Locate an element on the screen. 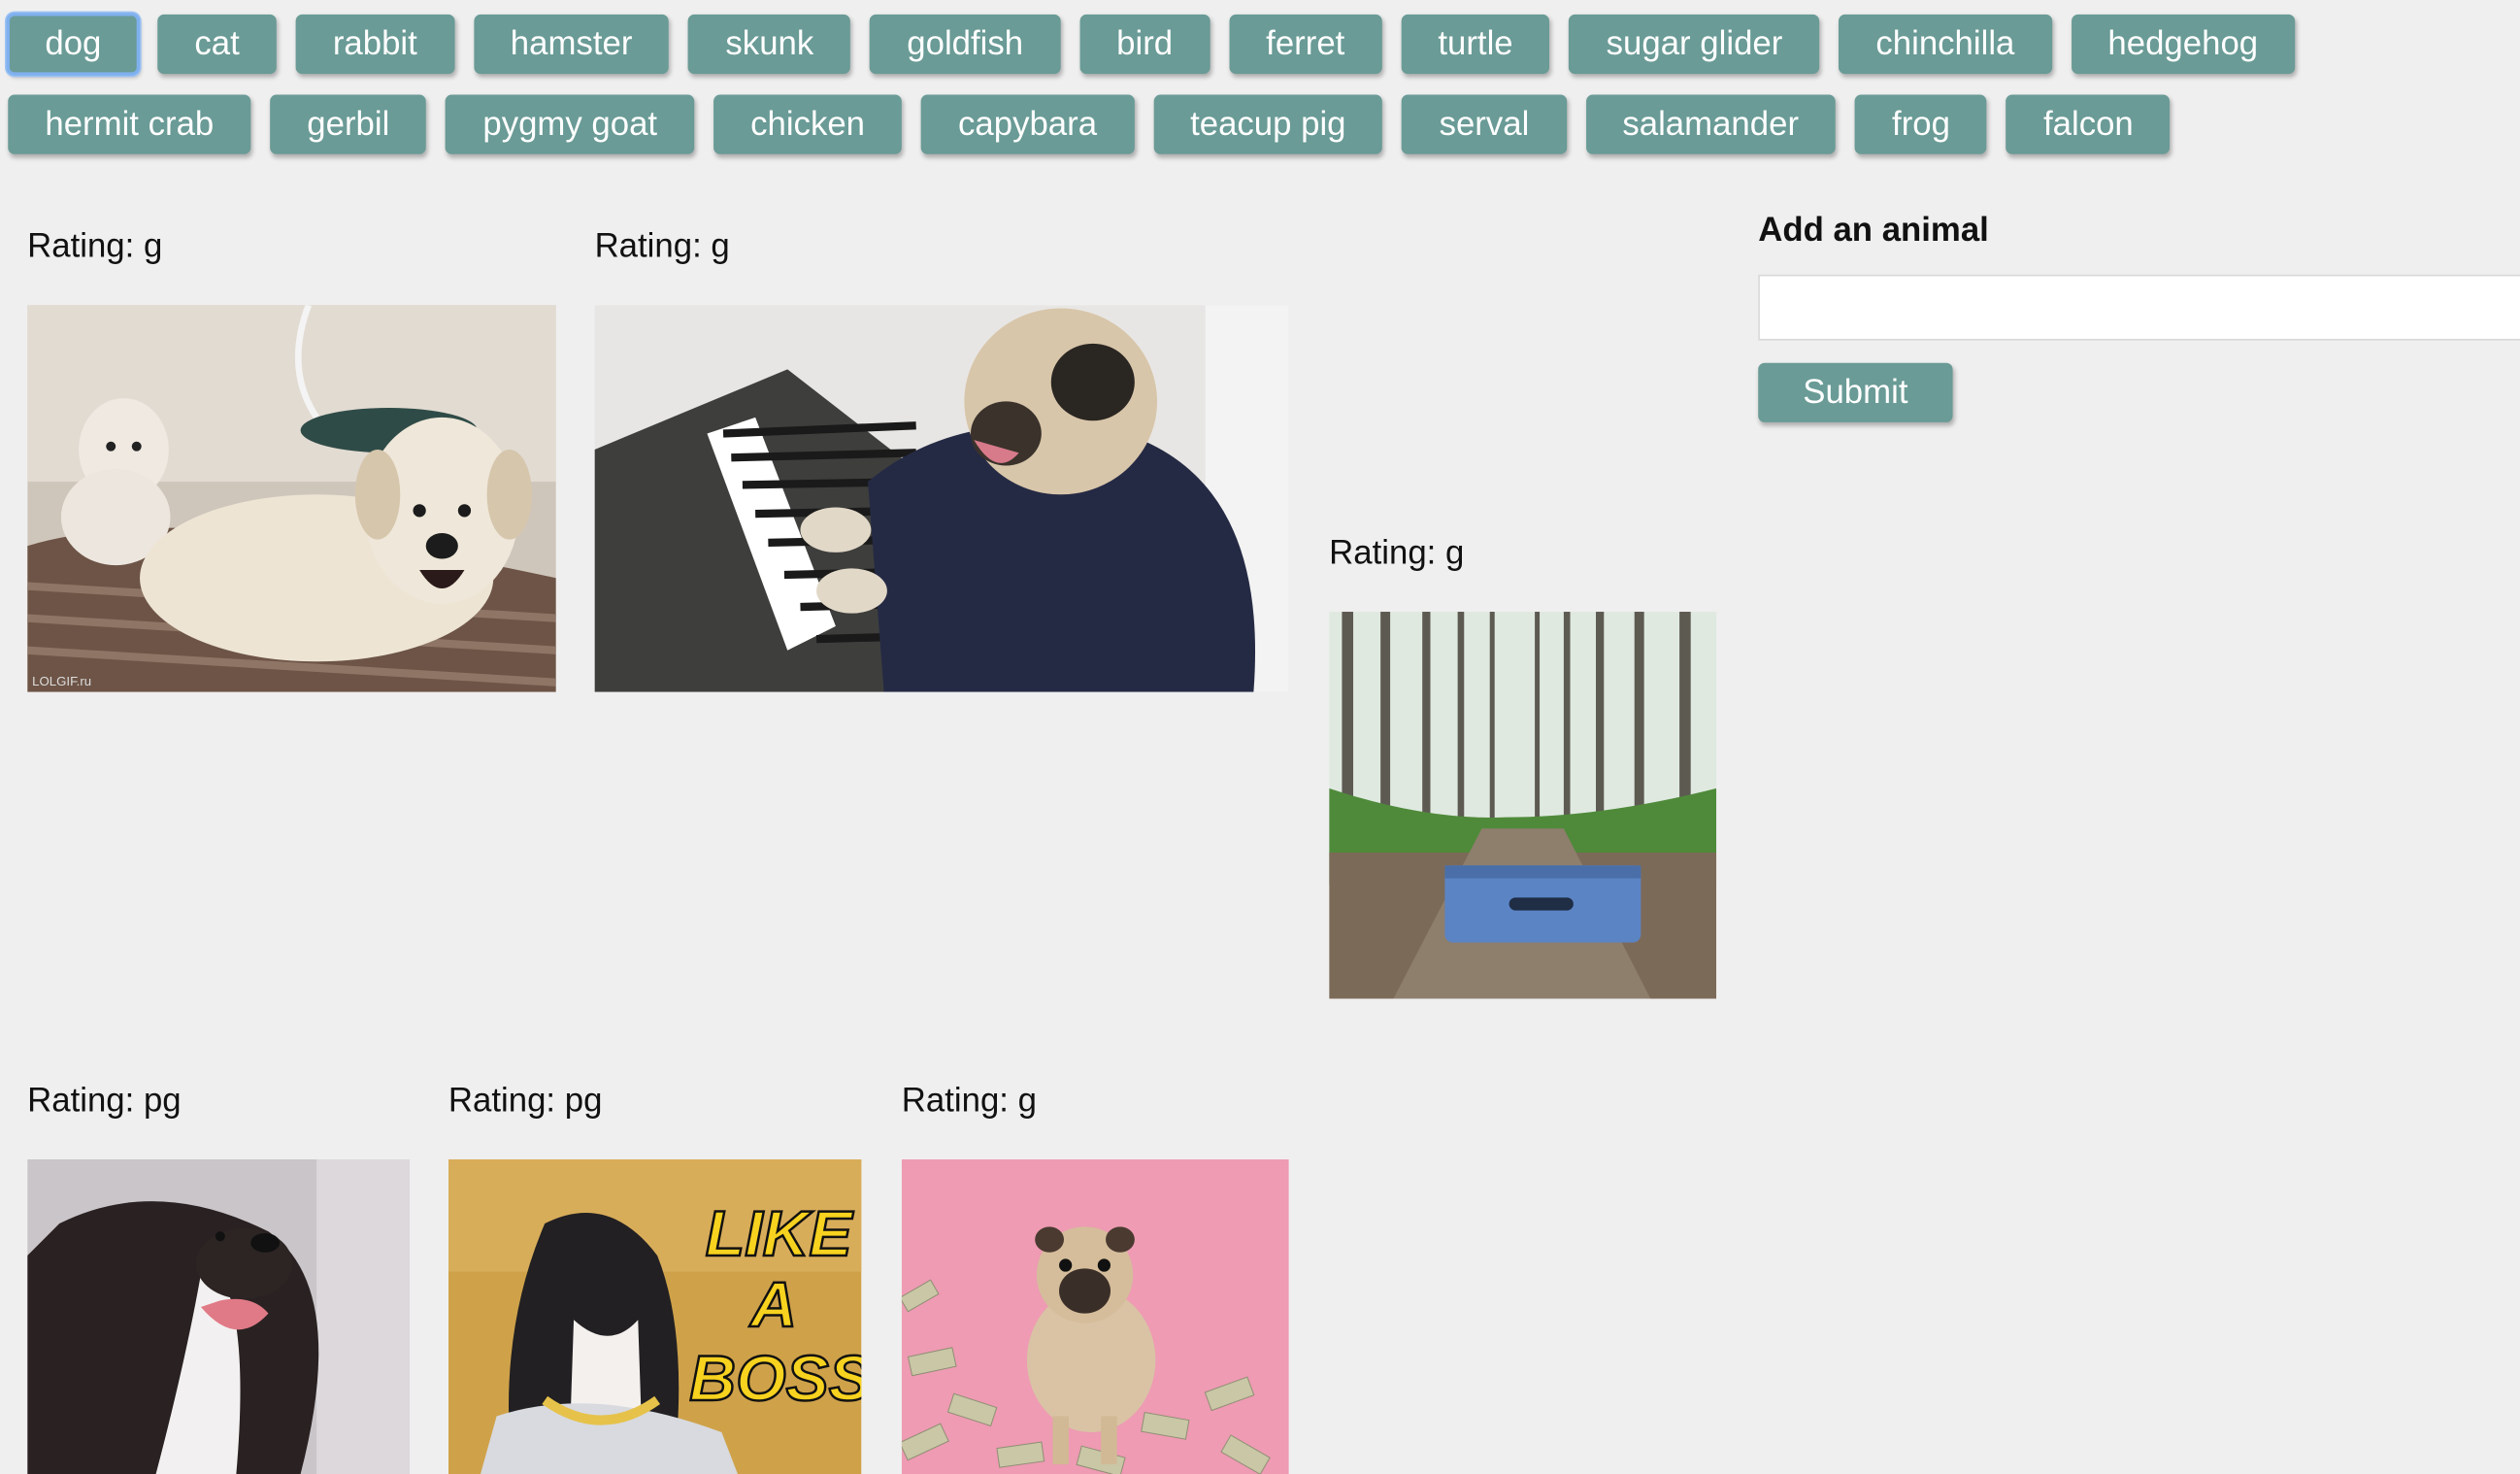 The width and height of the screenshot is (2520, 1474). animal-button-falcon: falcon is located at coordinates (2088, 124).